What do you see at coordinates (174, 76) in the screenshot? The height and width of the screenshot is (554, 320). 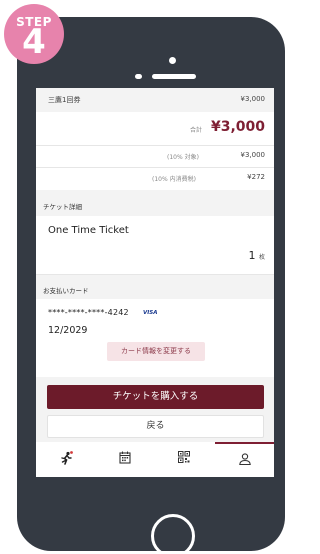 I see `speaker-grille` at bounding box center [174, 76].